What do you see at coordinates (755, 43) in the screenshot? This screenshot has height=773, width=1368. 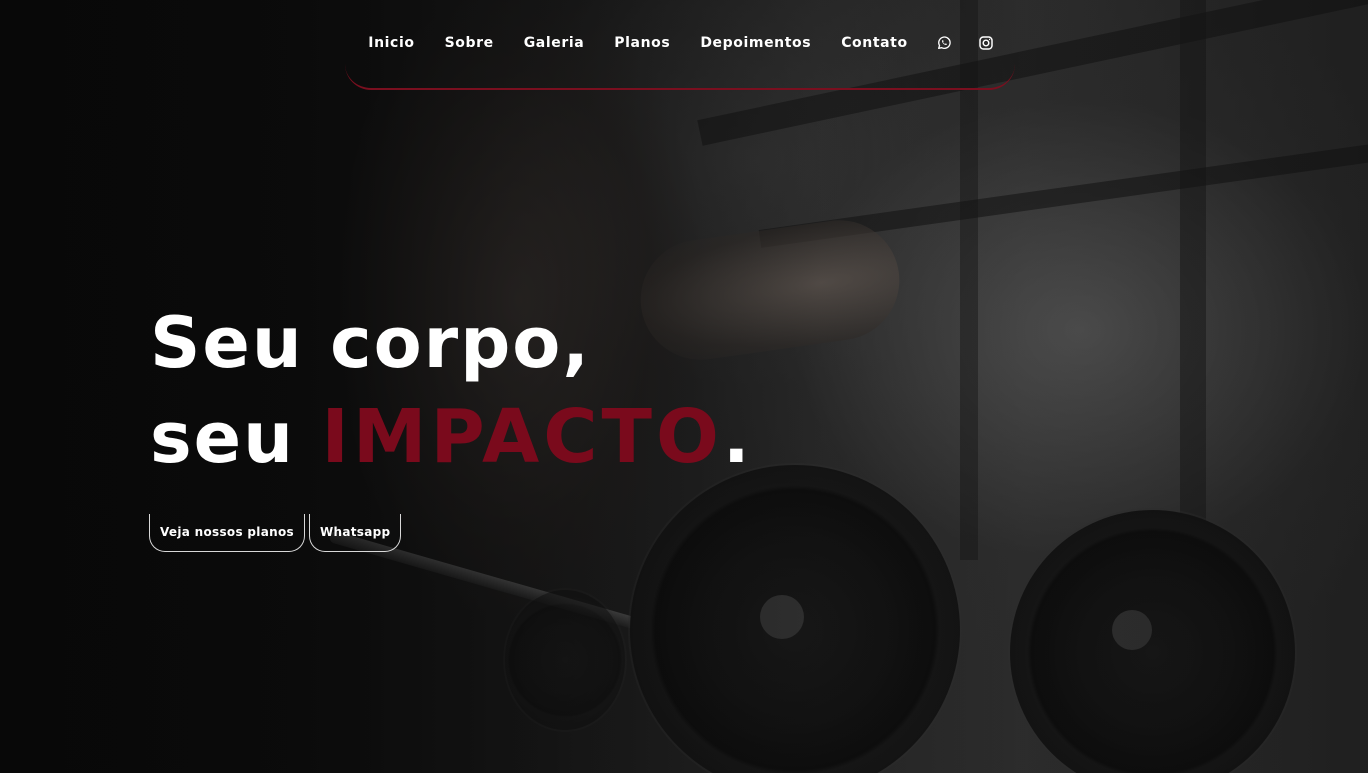 I see `nav-link-depoimentos: Depoimentos` at bounding box center [755, 43].